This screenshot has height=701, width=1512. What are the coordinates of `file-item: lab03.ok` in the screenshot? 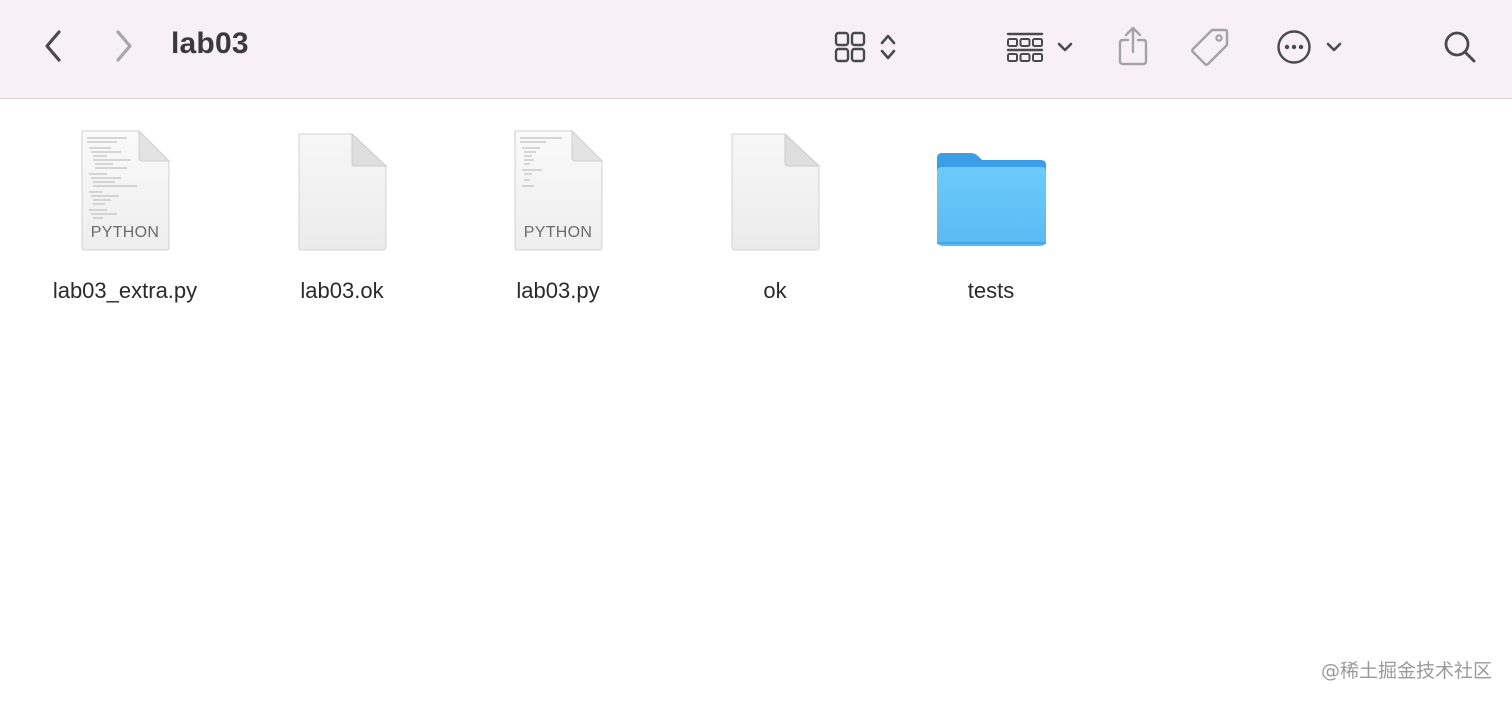 It's located at (342, 218).